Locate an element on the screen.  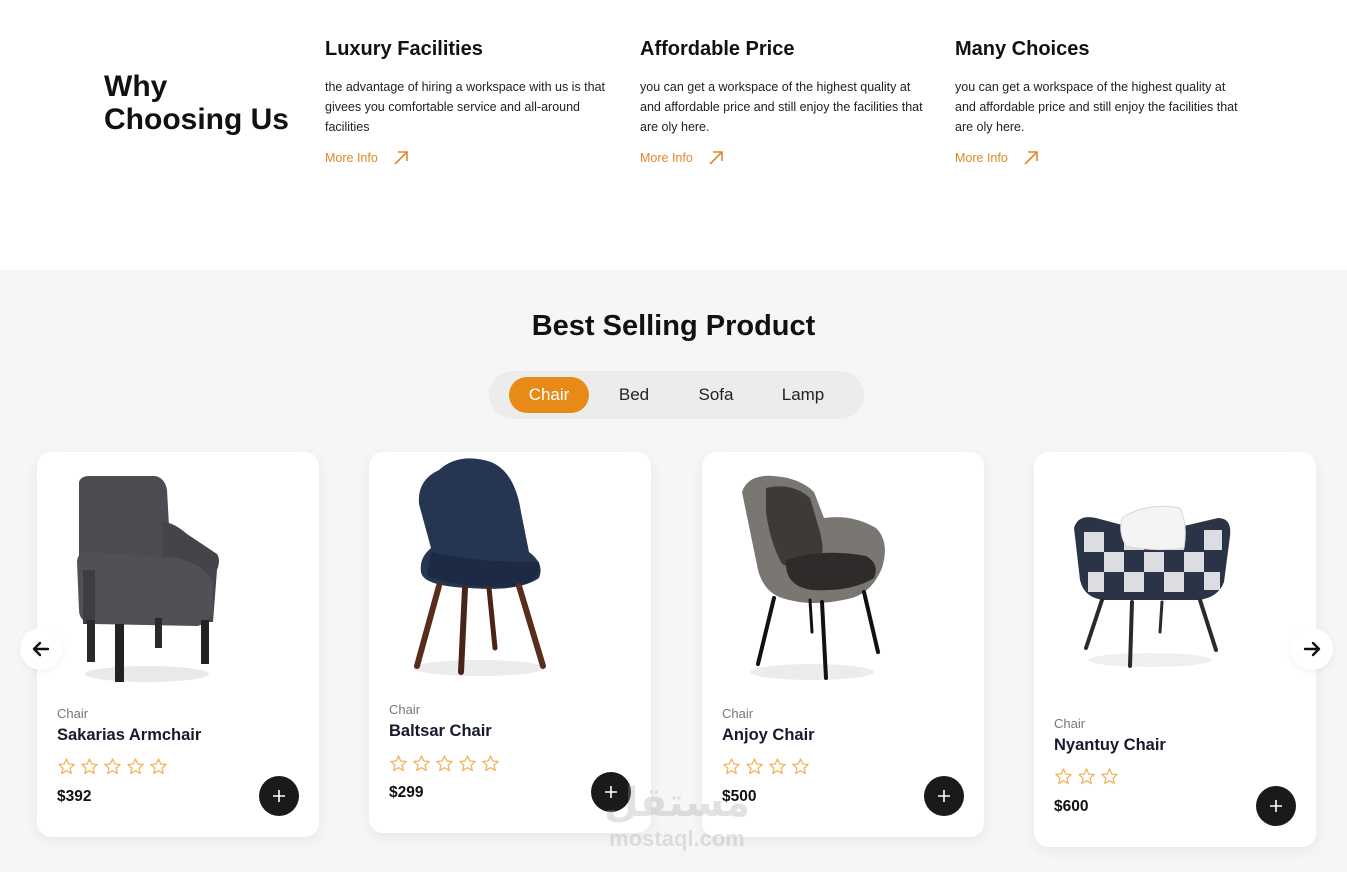
feature-title: Luxury Facilities is located at coordinates (404, 49).